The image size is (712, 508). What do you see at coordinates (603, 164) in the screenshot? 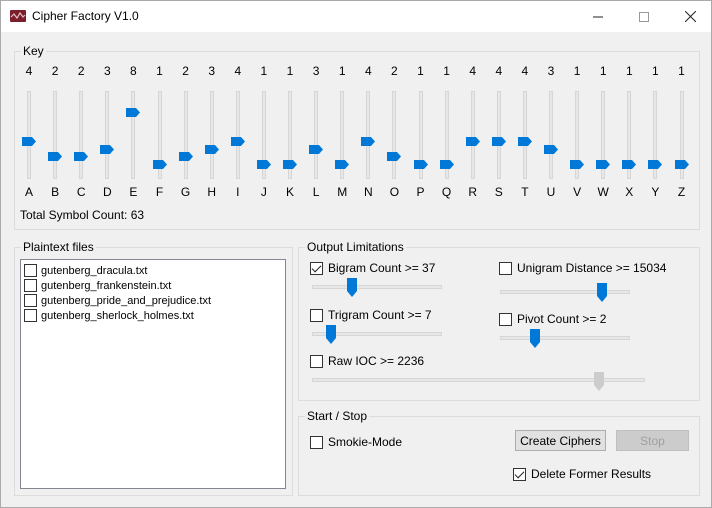
I see `key-slider-thumb-w` at bounding box center [603, 164].